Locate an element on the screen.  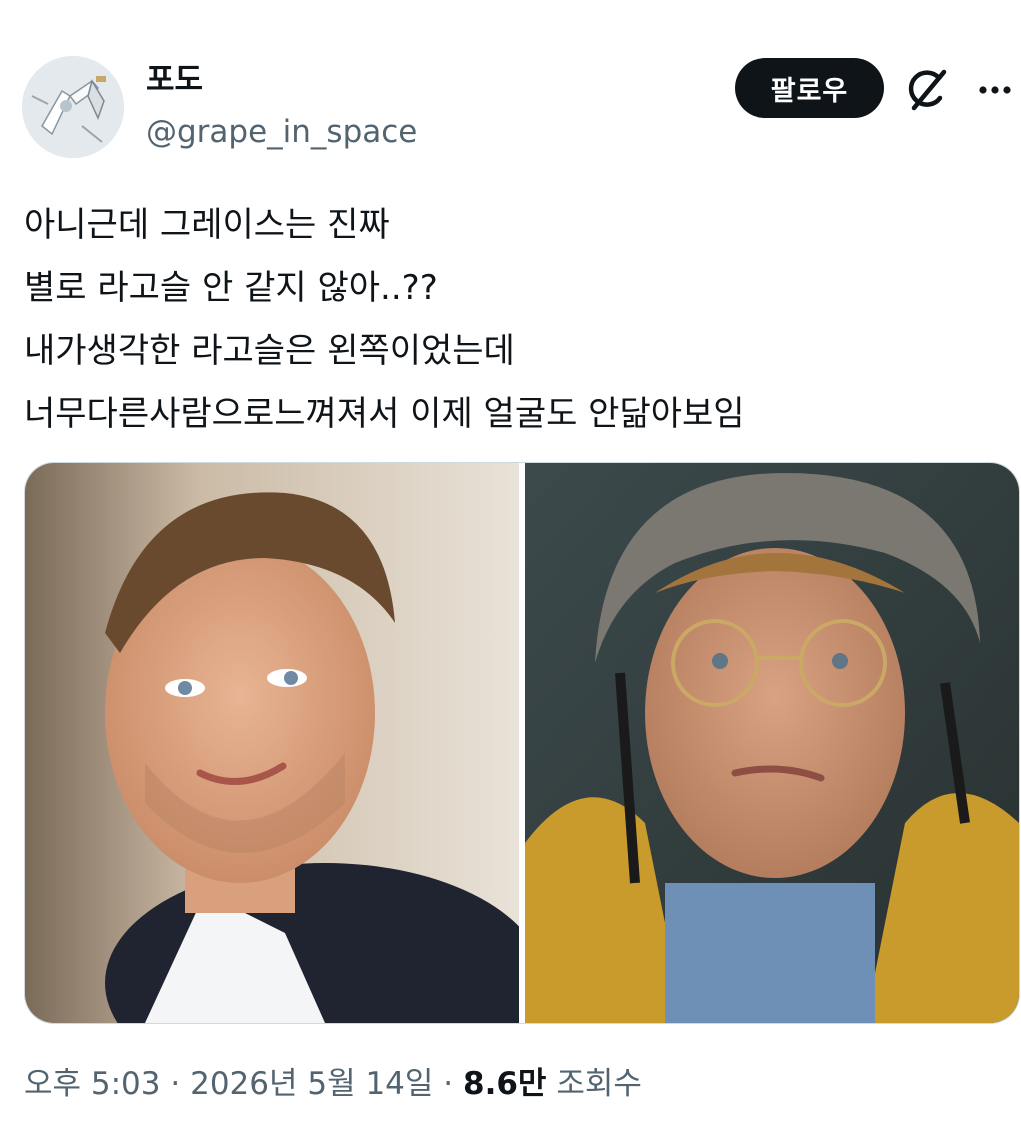
views-label: 조회수 is located at coordinates (599, 1084).